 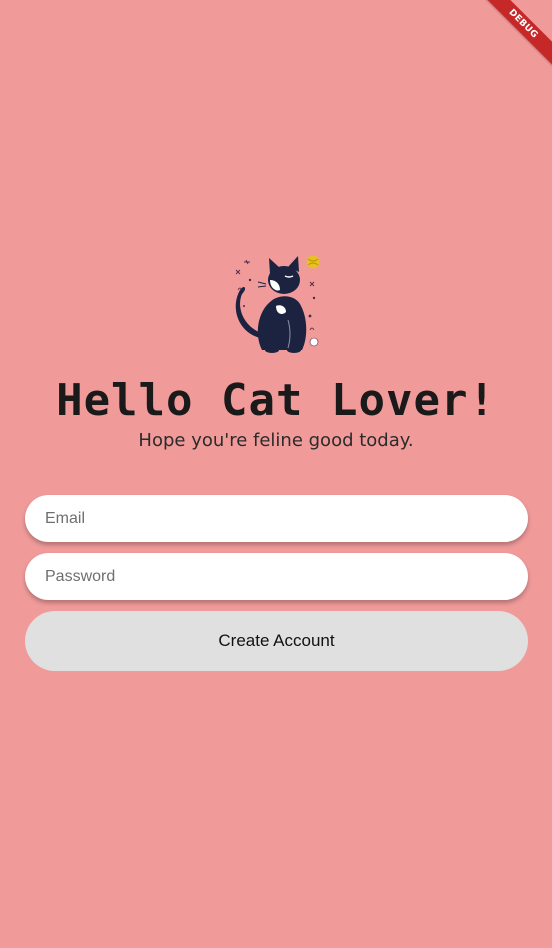 I want to click on email-field, so click(x=276, y=518).